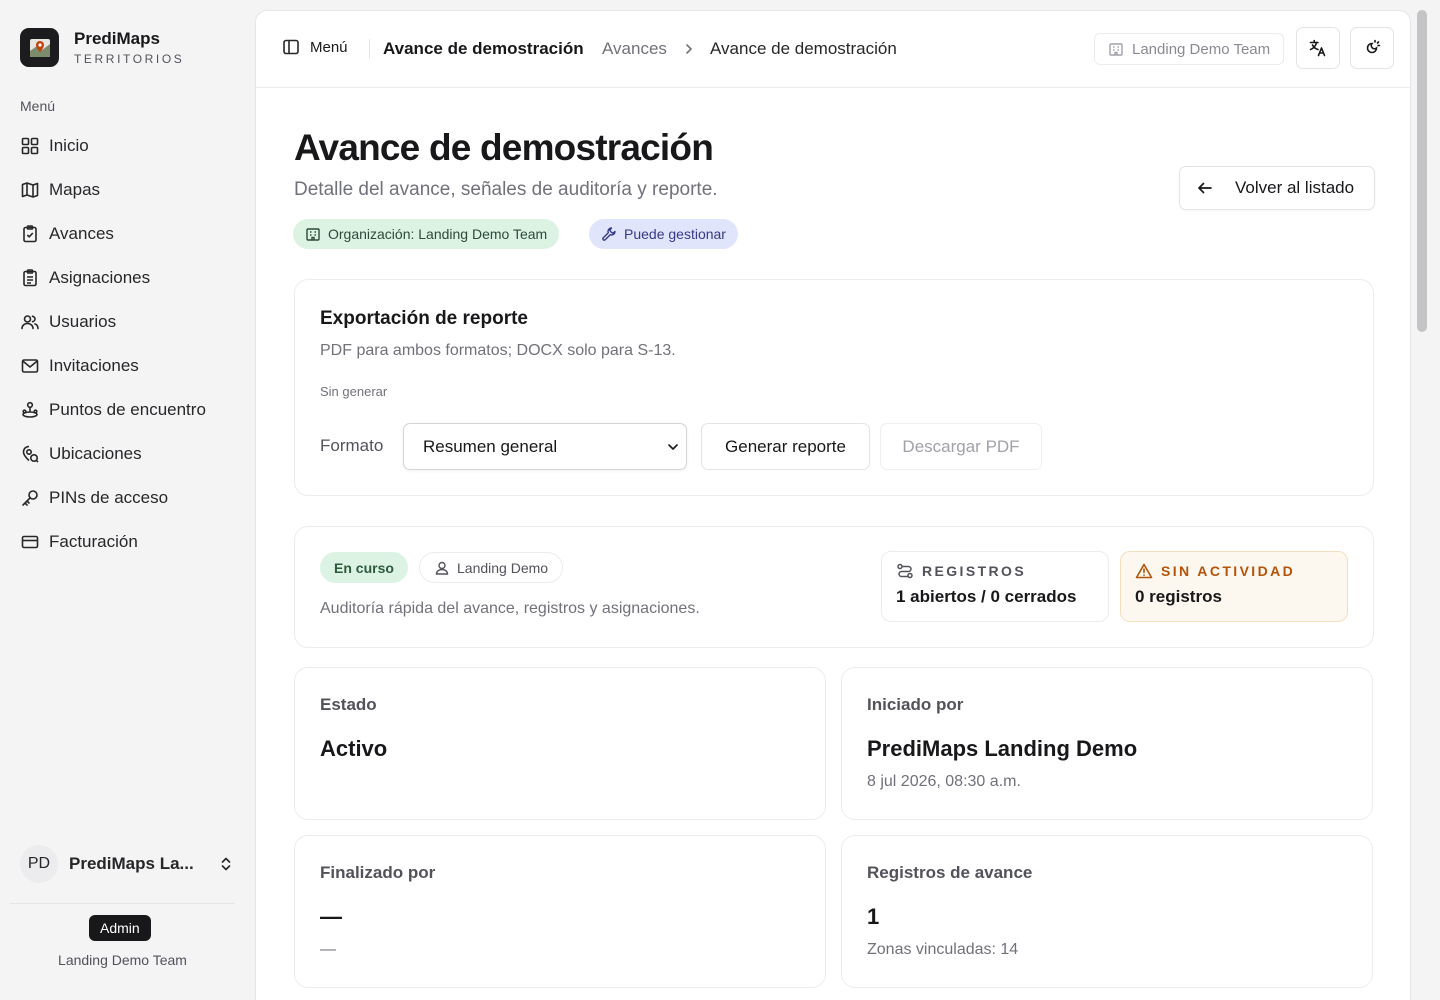  Describe the element at coordinates (122, 960) in the screenshot. I see `sidebar-team-name: Landing Demo Team` at that location.